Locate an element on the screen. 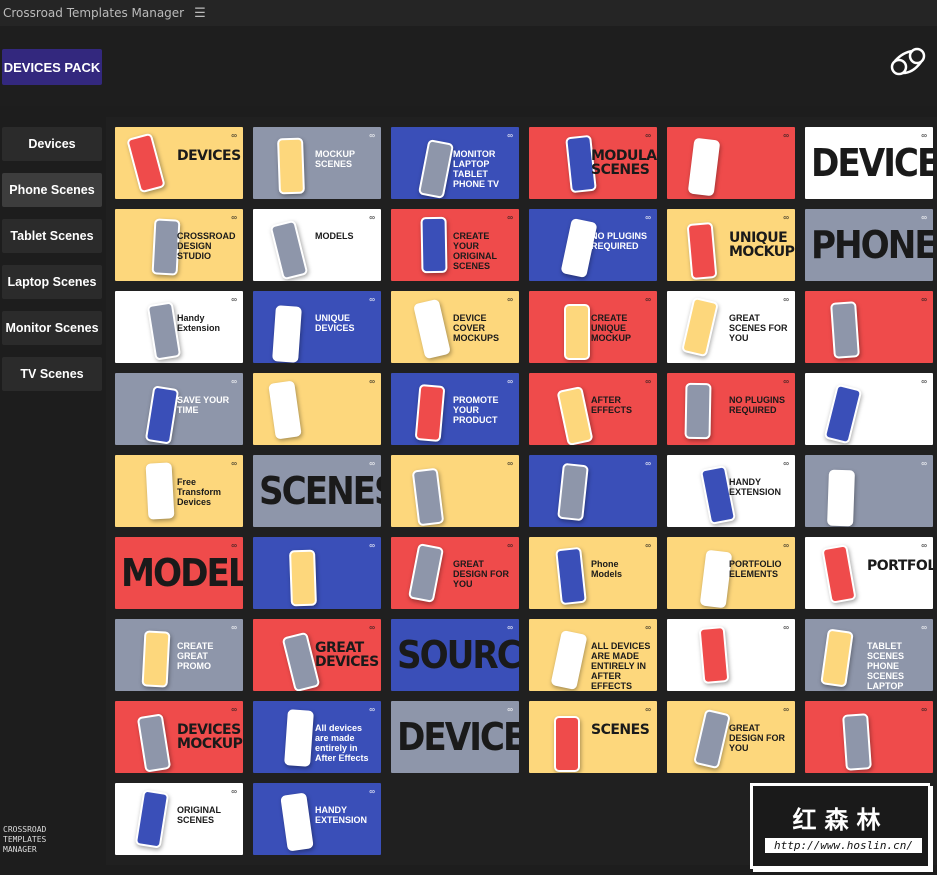 Image resolution: width=937 pixels, height=875 pixels. template-thumbnail: AFTER EFFECTS ∞ is located at coordinates (593, 409).